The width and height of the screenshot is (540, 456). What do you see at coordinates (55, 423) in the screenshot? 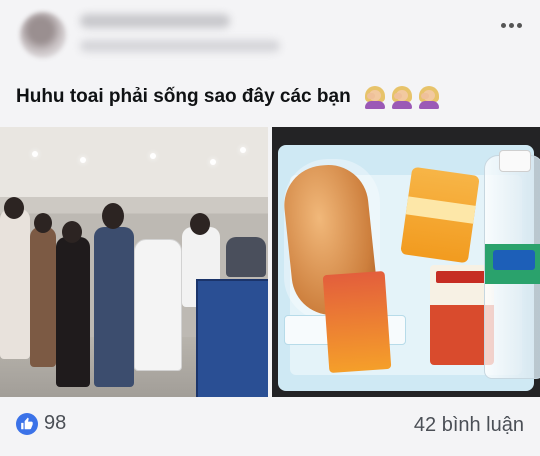
I see `like-count: 98` at bounding box center [55, 423].